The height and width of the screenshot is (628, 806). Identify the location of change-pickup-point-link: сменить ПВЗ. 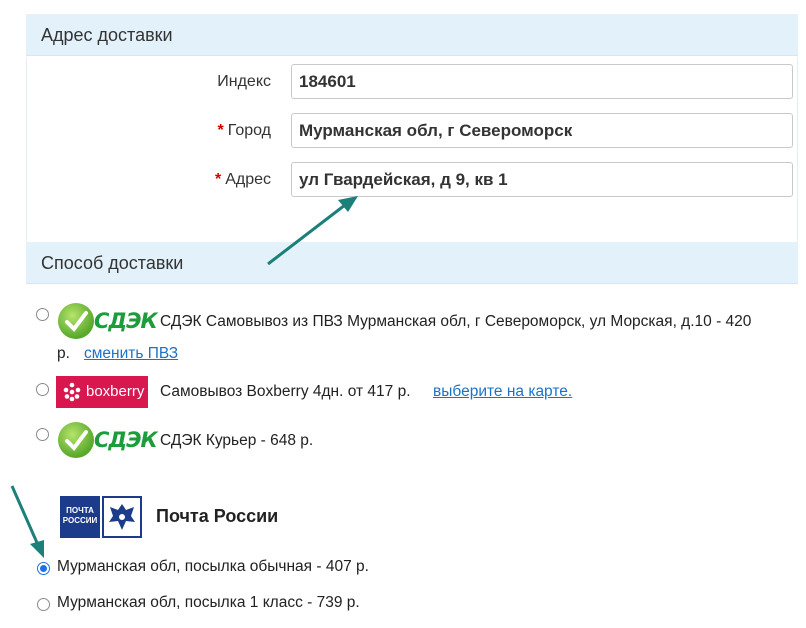
(131, 354).